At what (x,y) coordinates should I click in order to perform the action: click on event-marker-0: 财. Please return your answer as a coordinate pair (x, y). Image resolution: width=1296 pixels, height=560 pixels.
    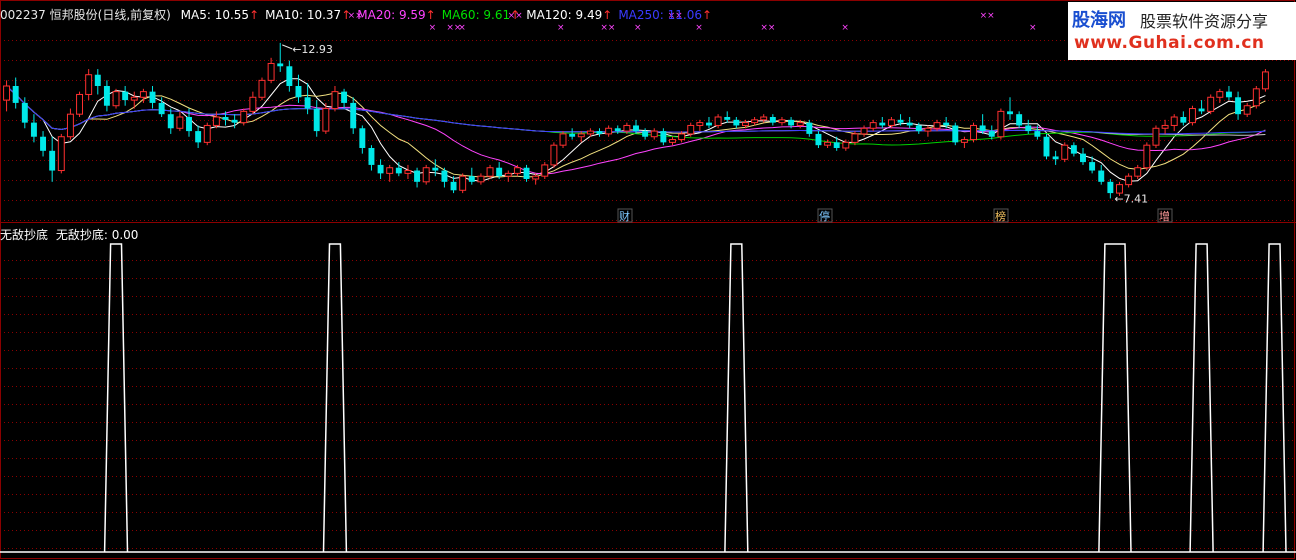
    Looking at the image, I should click on (624, 216).